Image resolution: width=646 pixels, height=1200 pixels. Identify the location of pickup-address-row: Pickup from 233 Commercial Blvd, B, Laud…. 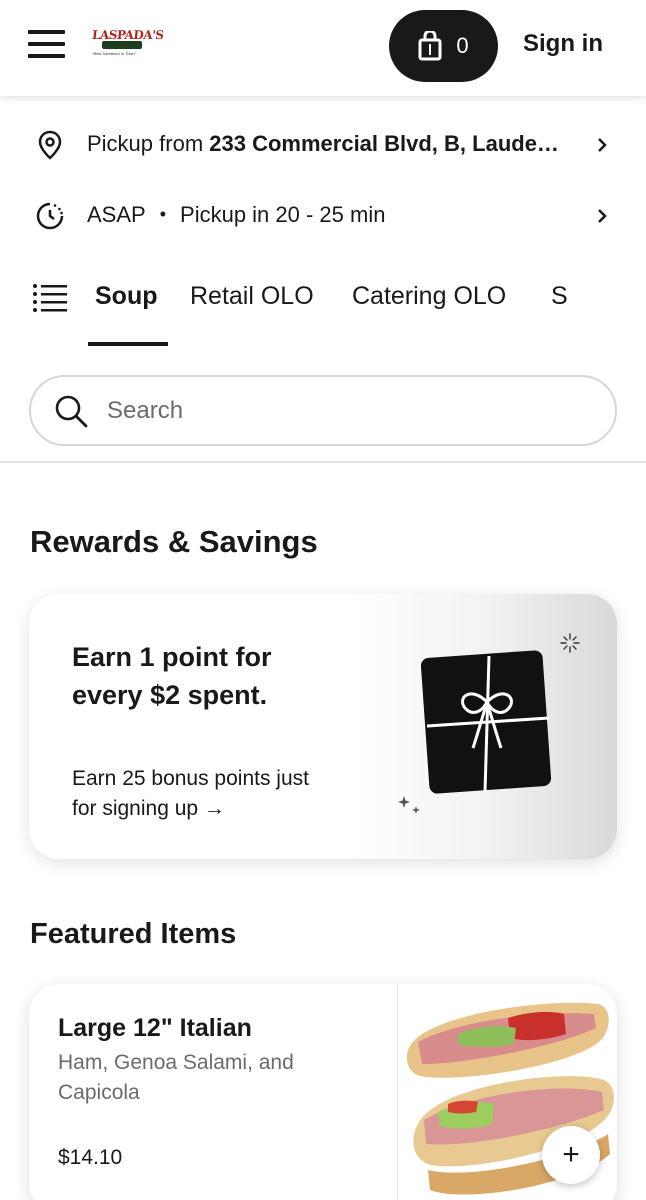
(323, 144).